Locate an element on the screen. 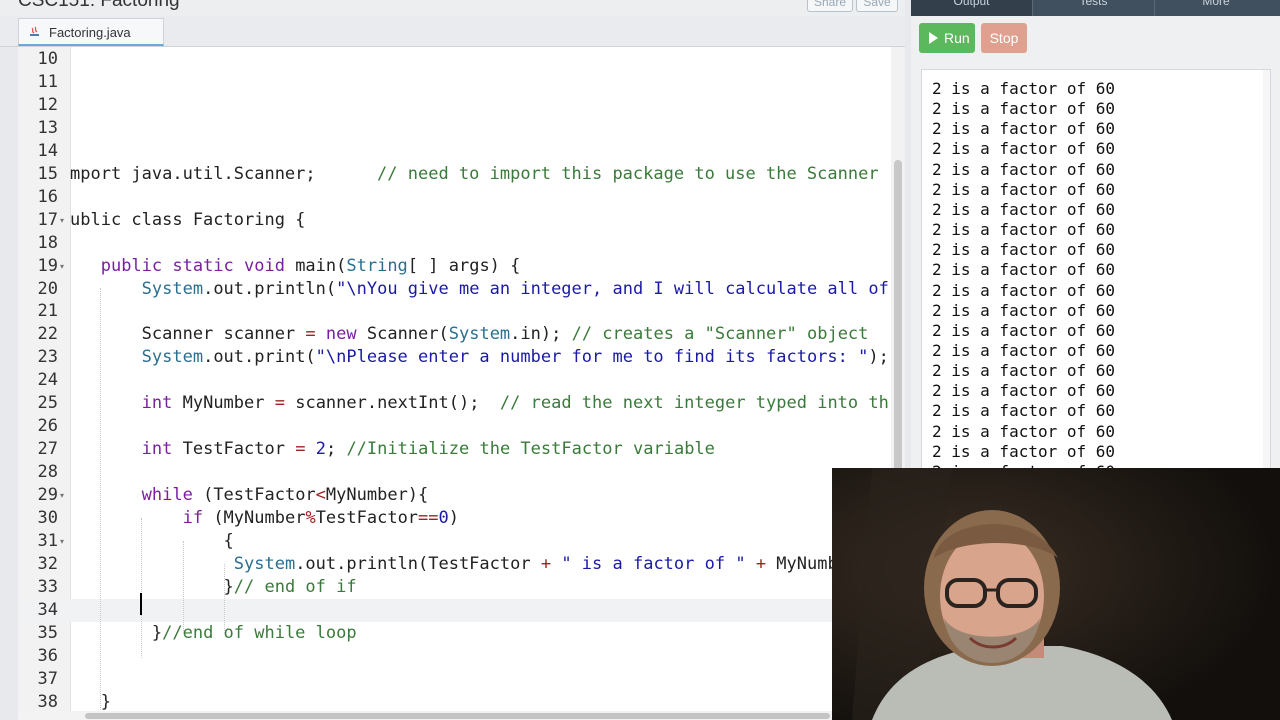 The width and height of the screenshot is (1280, 720). code-token: < is located at coordinates (320, 495).